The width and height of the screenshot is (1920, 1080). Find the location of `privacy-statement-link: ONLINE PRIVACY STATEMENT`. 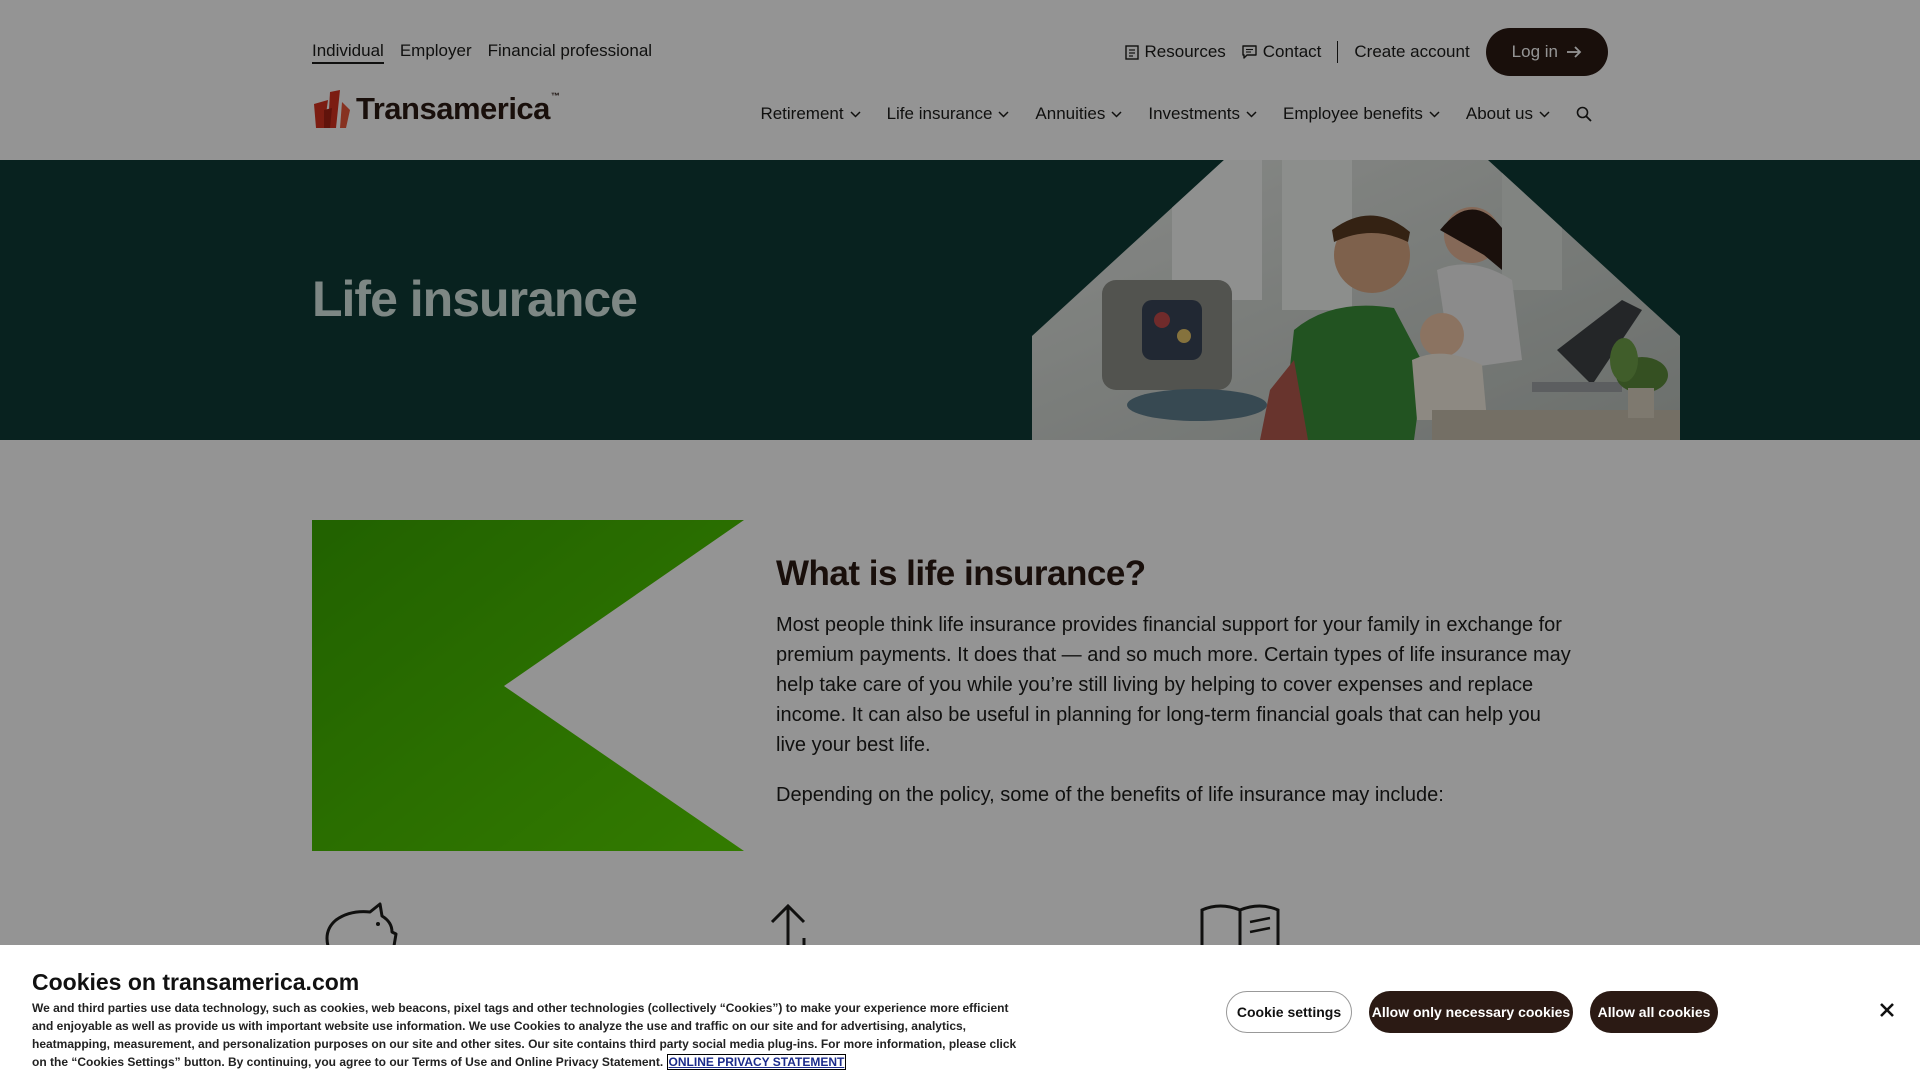

privacy-statement-link: ONLINE PRIVACY STATEMENT is located at coordinates (756, 1062).